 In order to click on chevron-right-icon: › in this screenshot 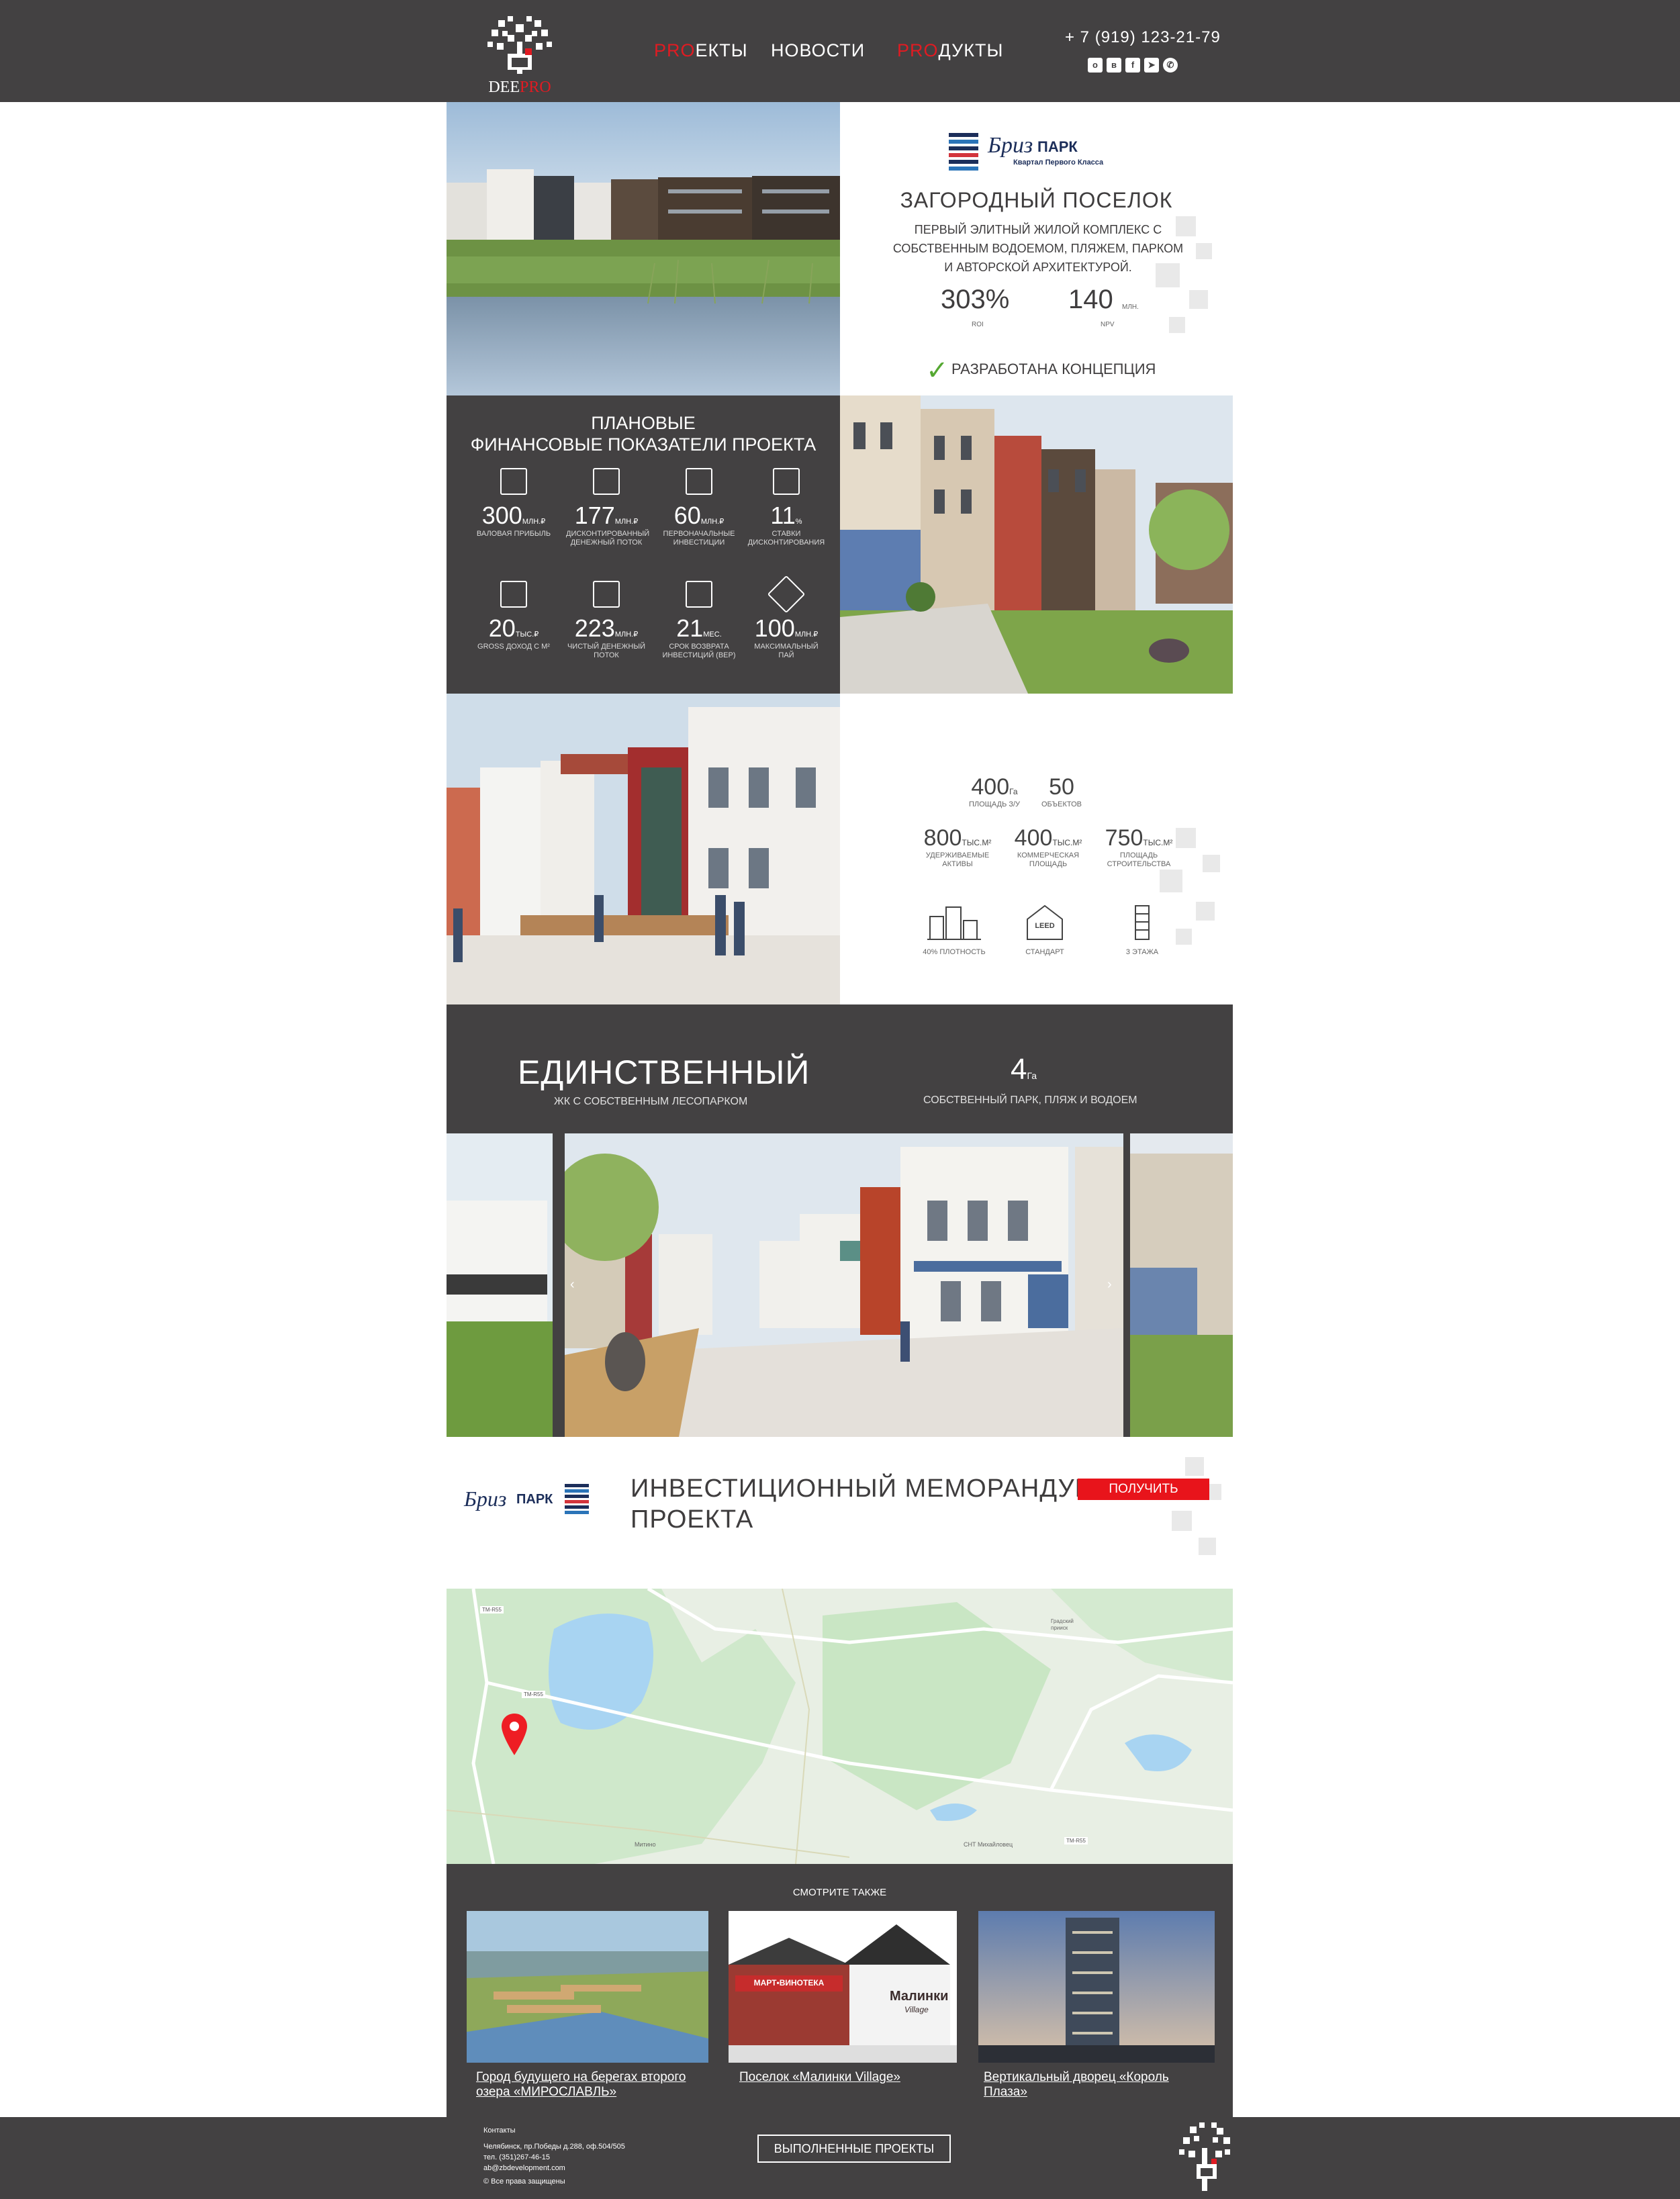, I will do `click(1109, 1285)`.